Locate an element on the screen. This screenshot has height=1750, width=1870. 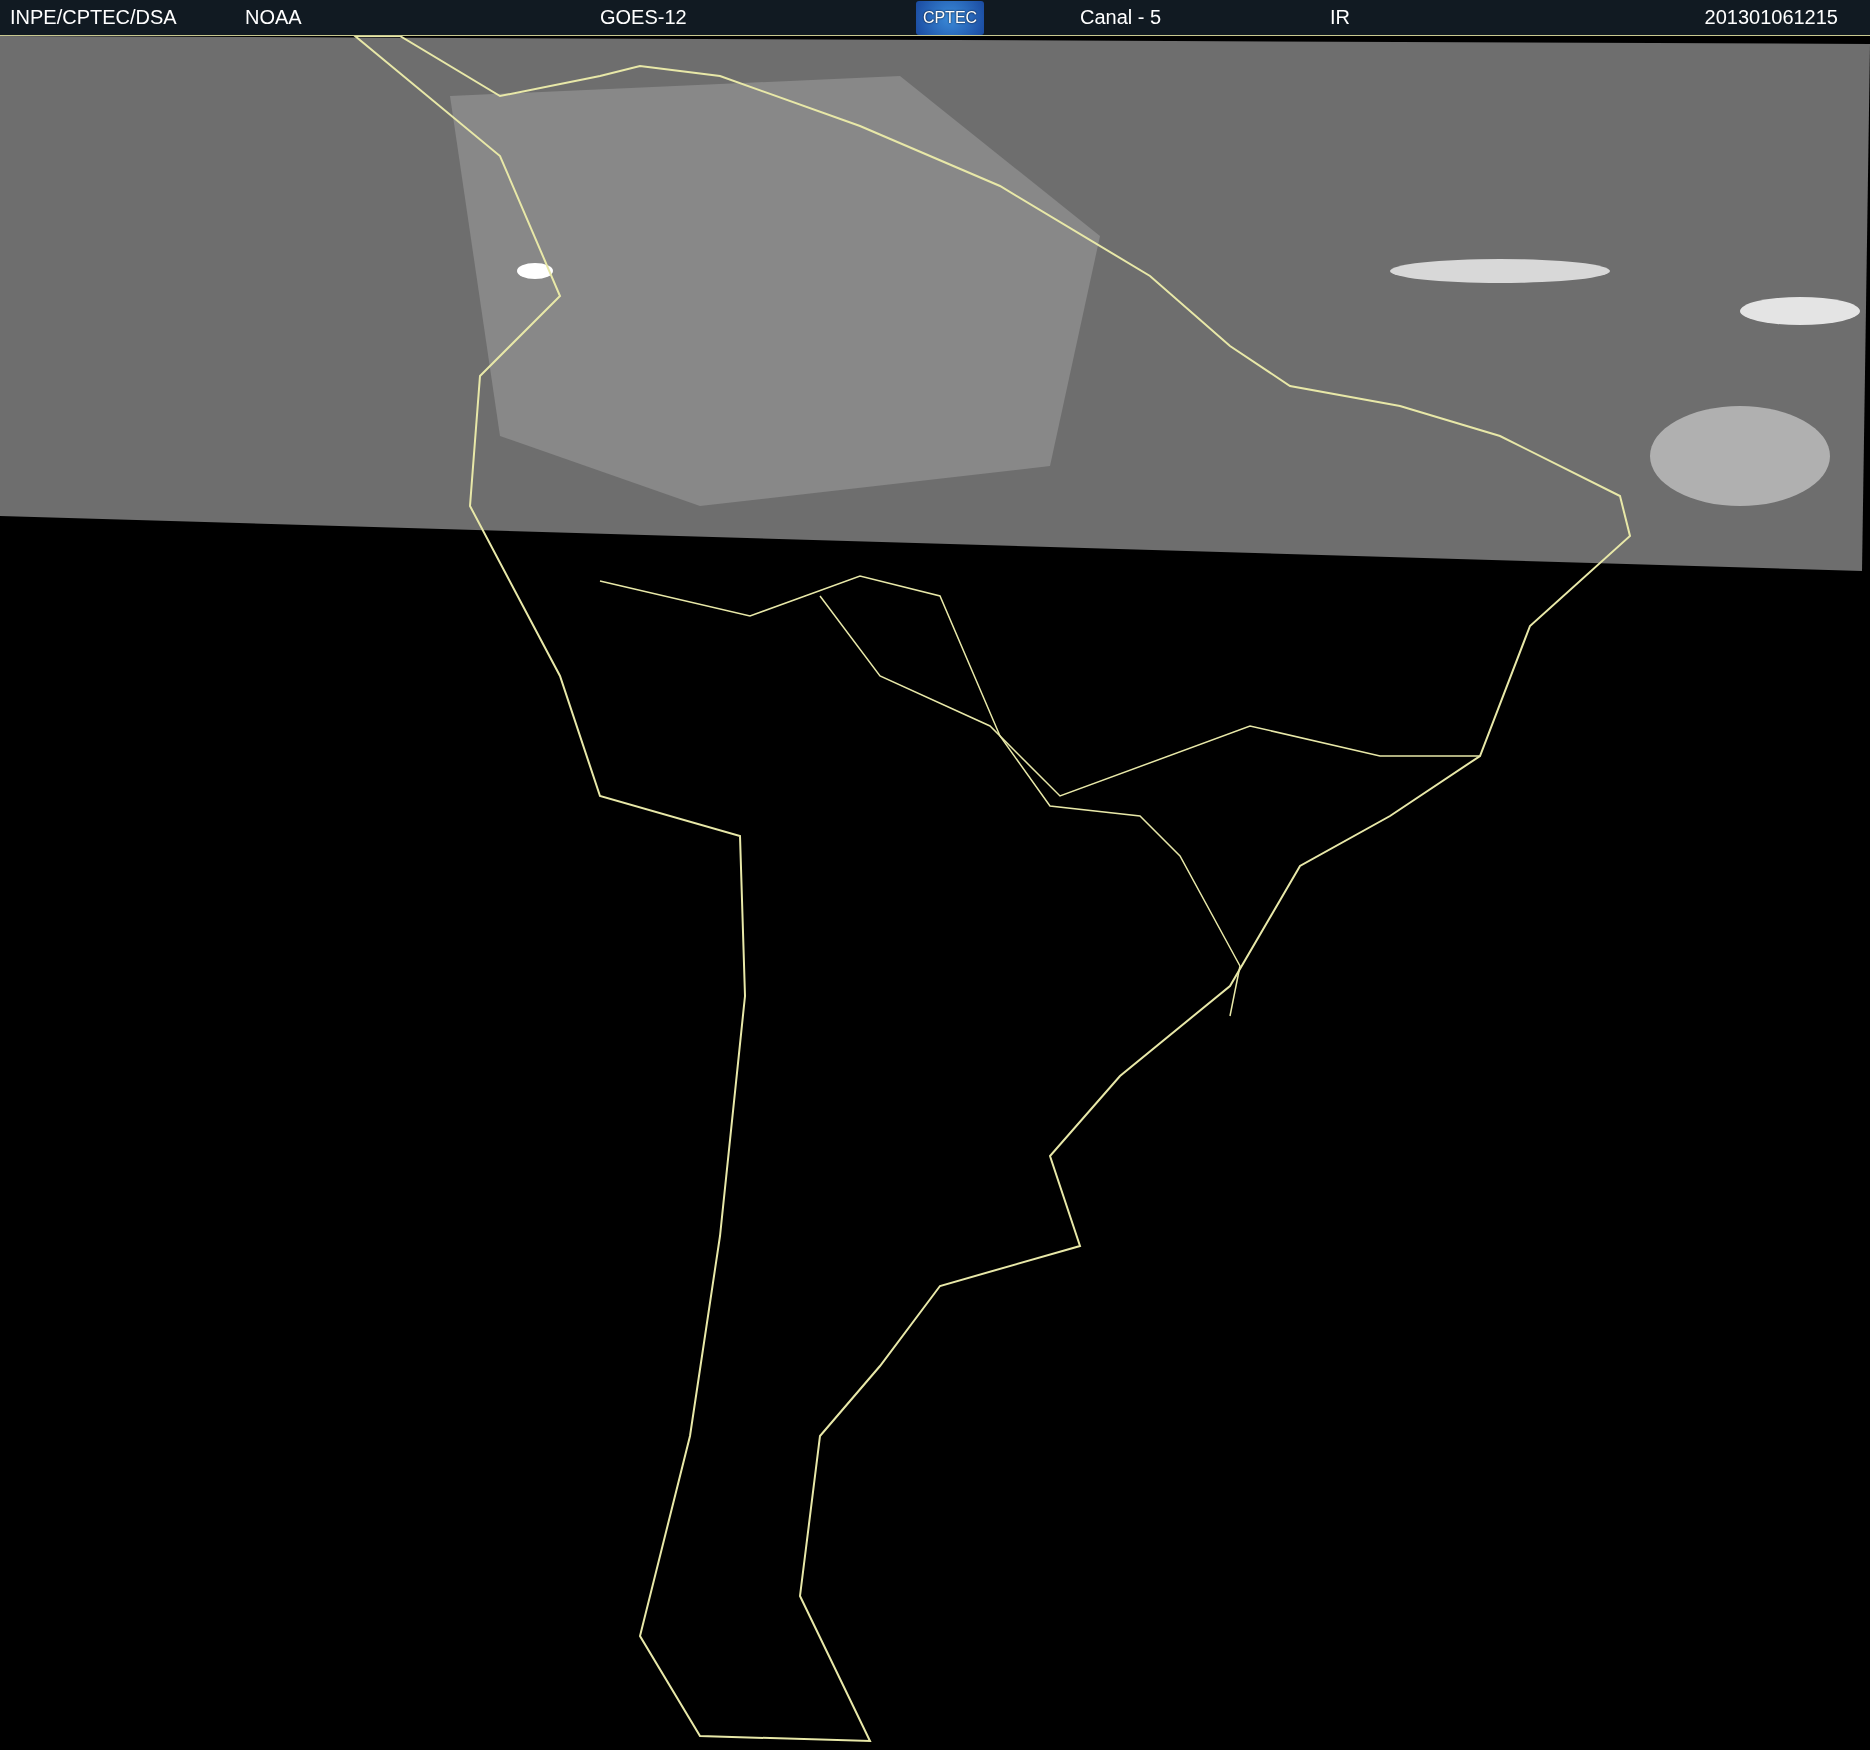
header-label: 201301061215 is located at coordinates (1771, 17).